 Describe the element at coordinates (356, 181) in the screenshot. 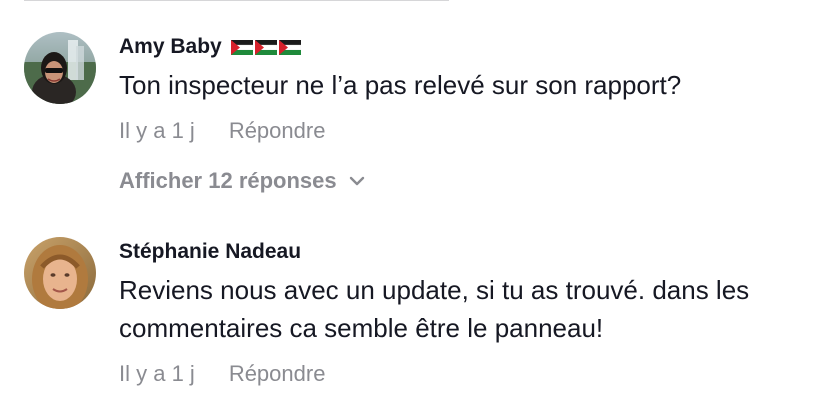

I see `chevron-down-icon` at that location.